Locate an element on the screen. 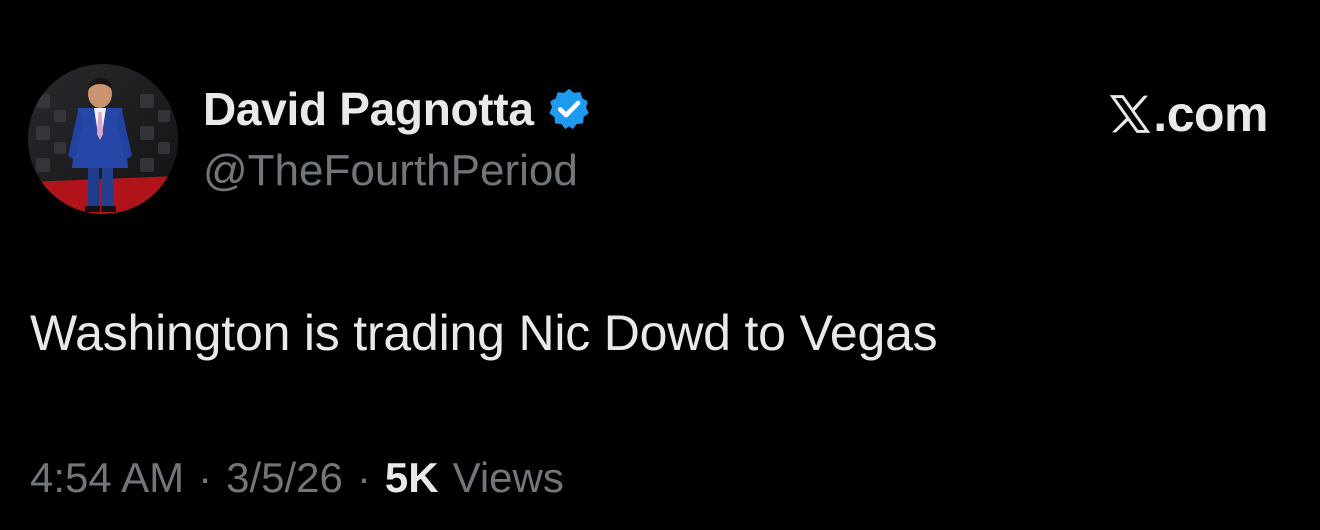 The width and height of the screenshot is (1320, 530). tweet-time: 4:54 AM is located at coordinates (107, 478).